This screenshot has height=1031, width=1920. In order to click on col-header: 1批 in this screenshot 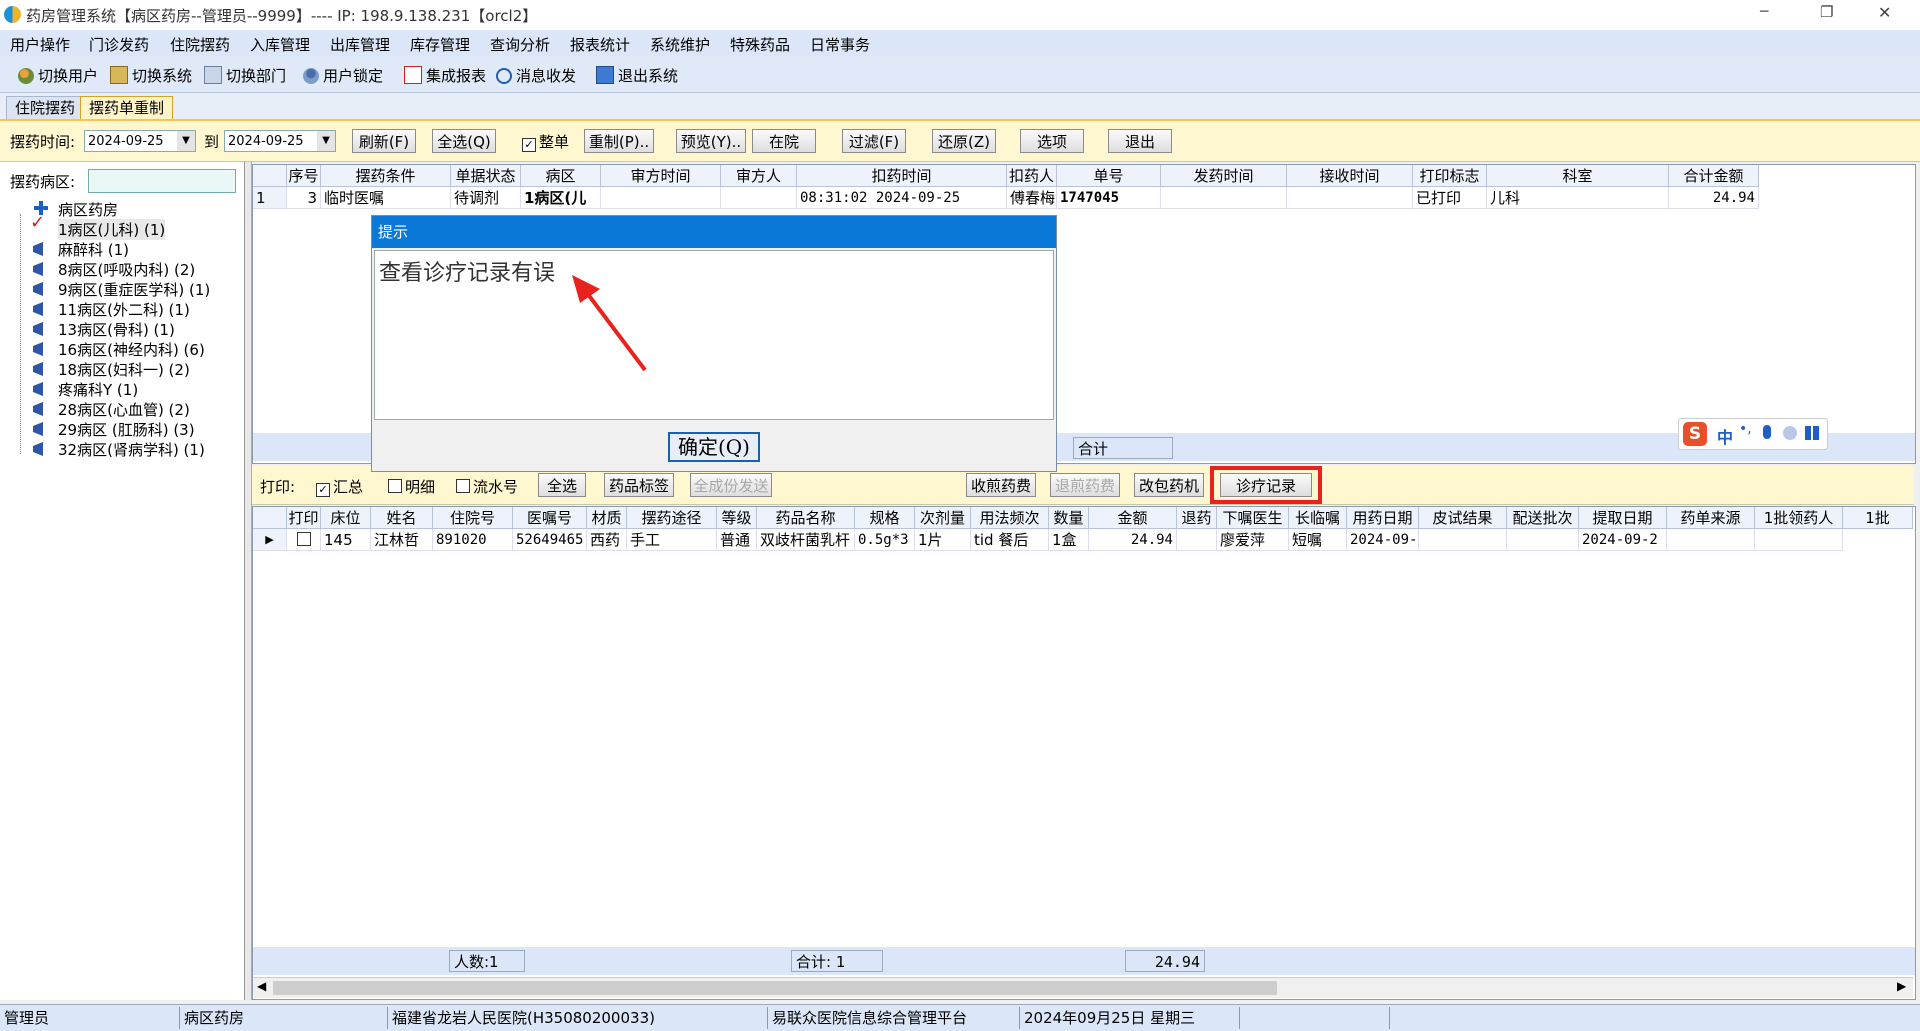, I will do `click(1878, 518)`.